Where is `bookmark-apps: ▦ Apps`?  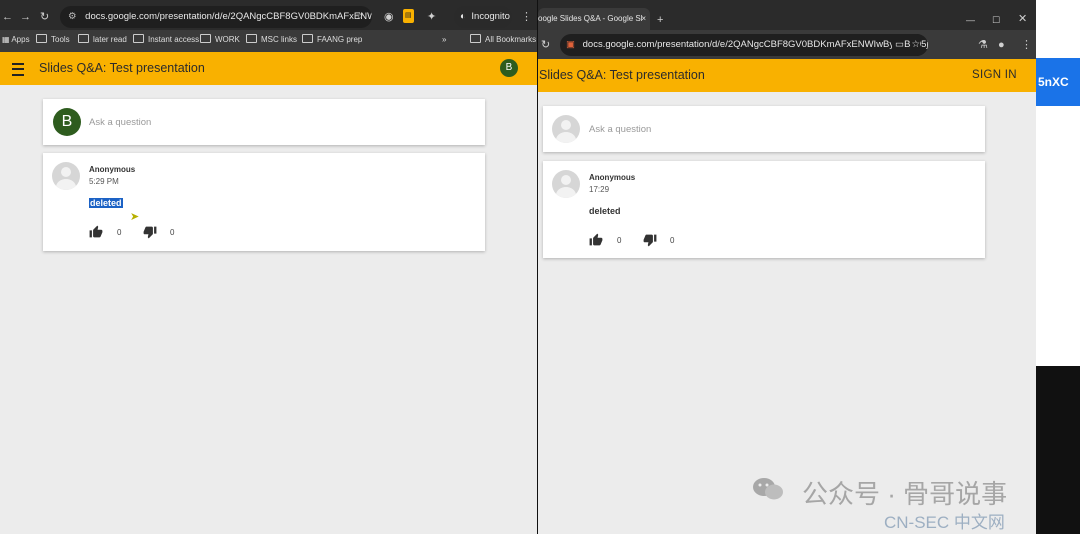
bookmark-apps: ▦ Apps is located at coordinates (16, 40).